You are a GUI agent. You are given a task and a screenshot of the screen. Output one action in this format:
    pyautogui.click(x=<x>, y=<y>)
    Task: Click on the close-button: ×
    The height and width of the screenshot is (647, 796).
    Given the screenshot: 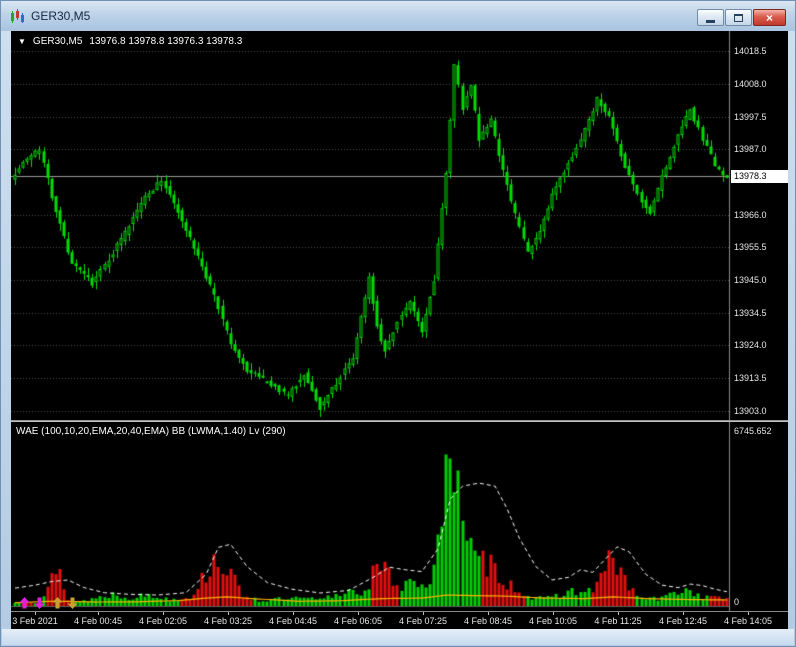 What is the action you would take?
    pyautogui.click(x=769, y=17)
    